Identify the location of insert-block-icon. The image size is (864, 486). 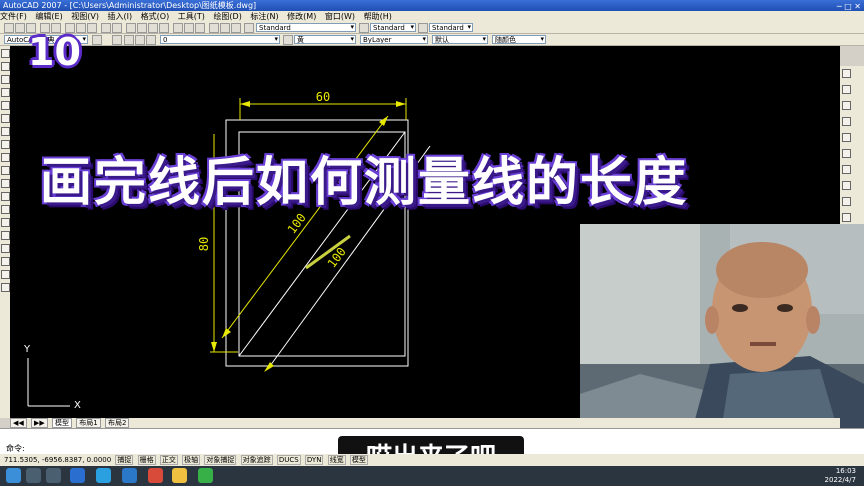
(5, 196).